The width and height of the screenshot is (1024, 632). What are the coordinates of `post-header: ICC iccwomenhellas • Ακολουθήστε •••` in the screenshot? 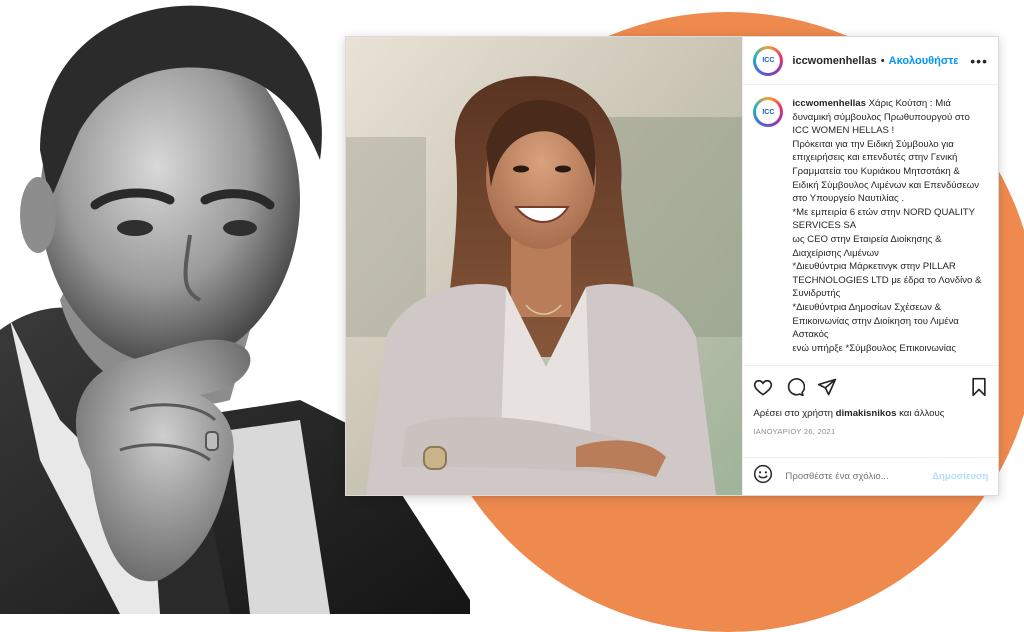 It's located at (870, 61).